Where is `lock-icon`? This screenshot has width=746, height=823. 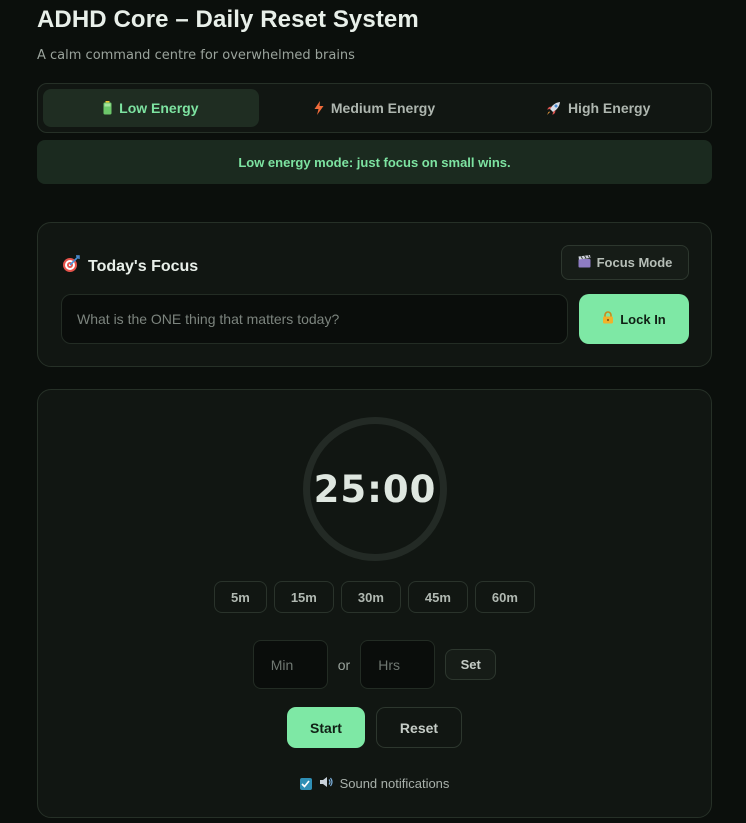 lock-icon is located at coordinates (608, 319).